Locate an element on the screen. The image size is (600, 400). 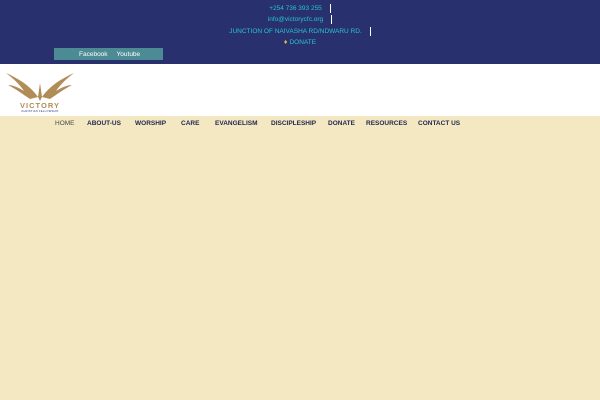
facebook-link: Facebook is located at coordinates (93, 54).